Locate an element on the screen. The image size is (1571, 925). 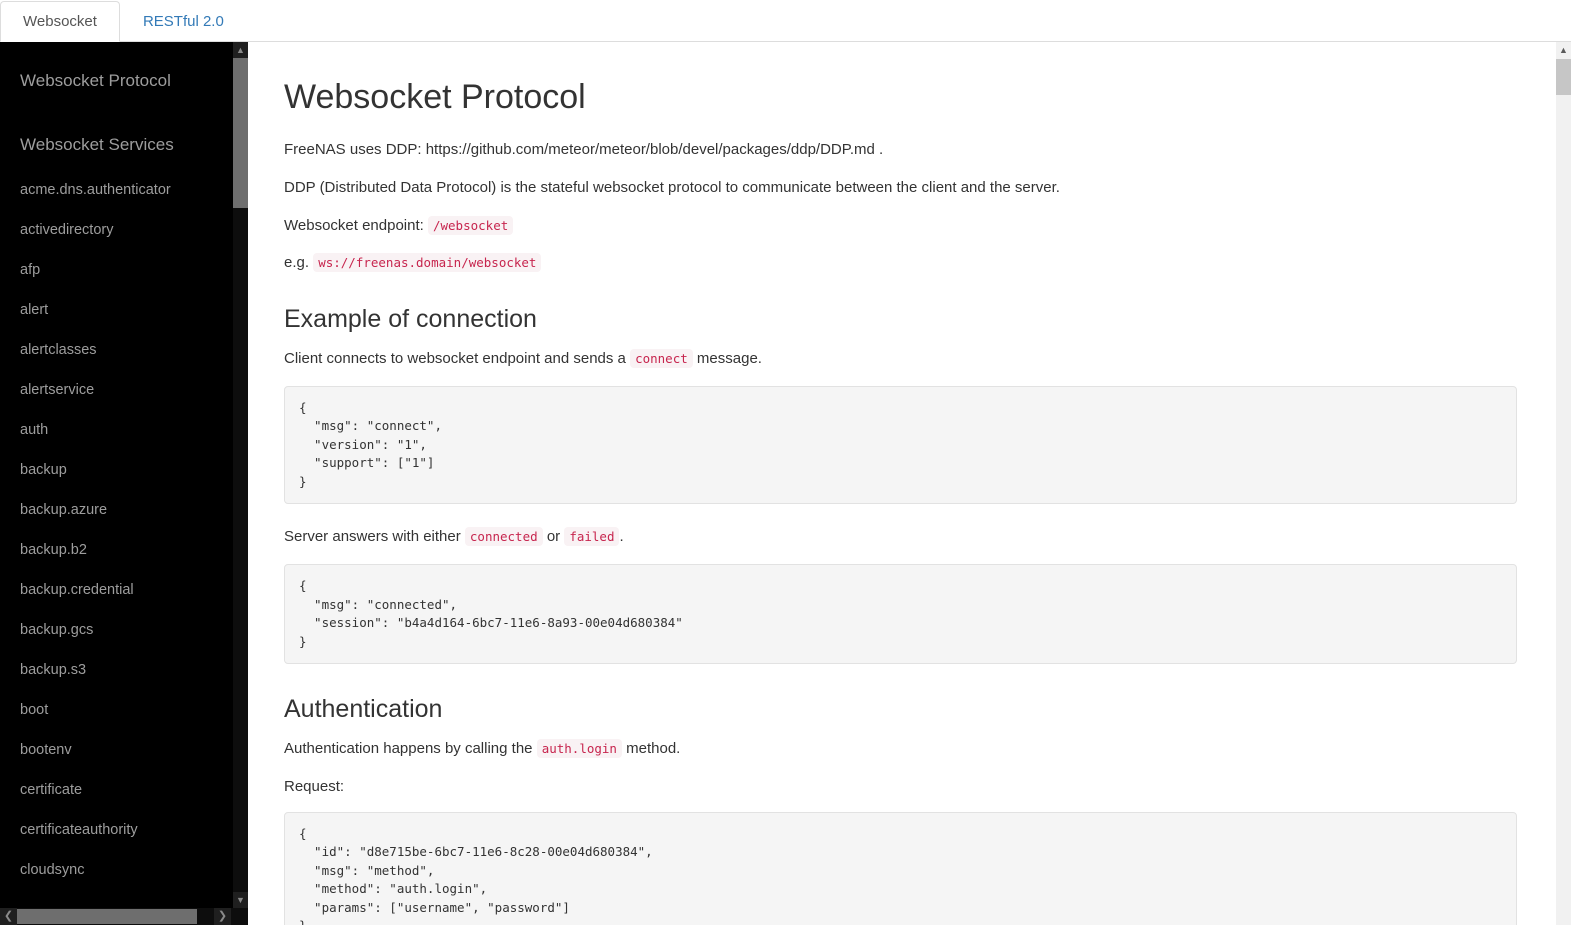
sidebar-horizontal-scrollbar: ❮ ❯ is located at coordinates (124, 916).